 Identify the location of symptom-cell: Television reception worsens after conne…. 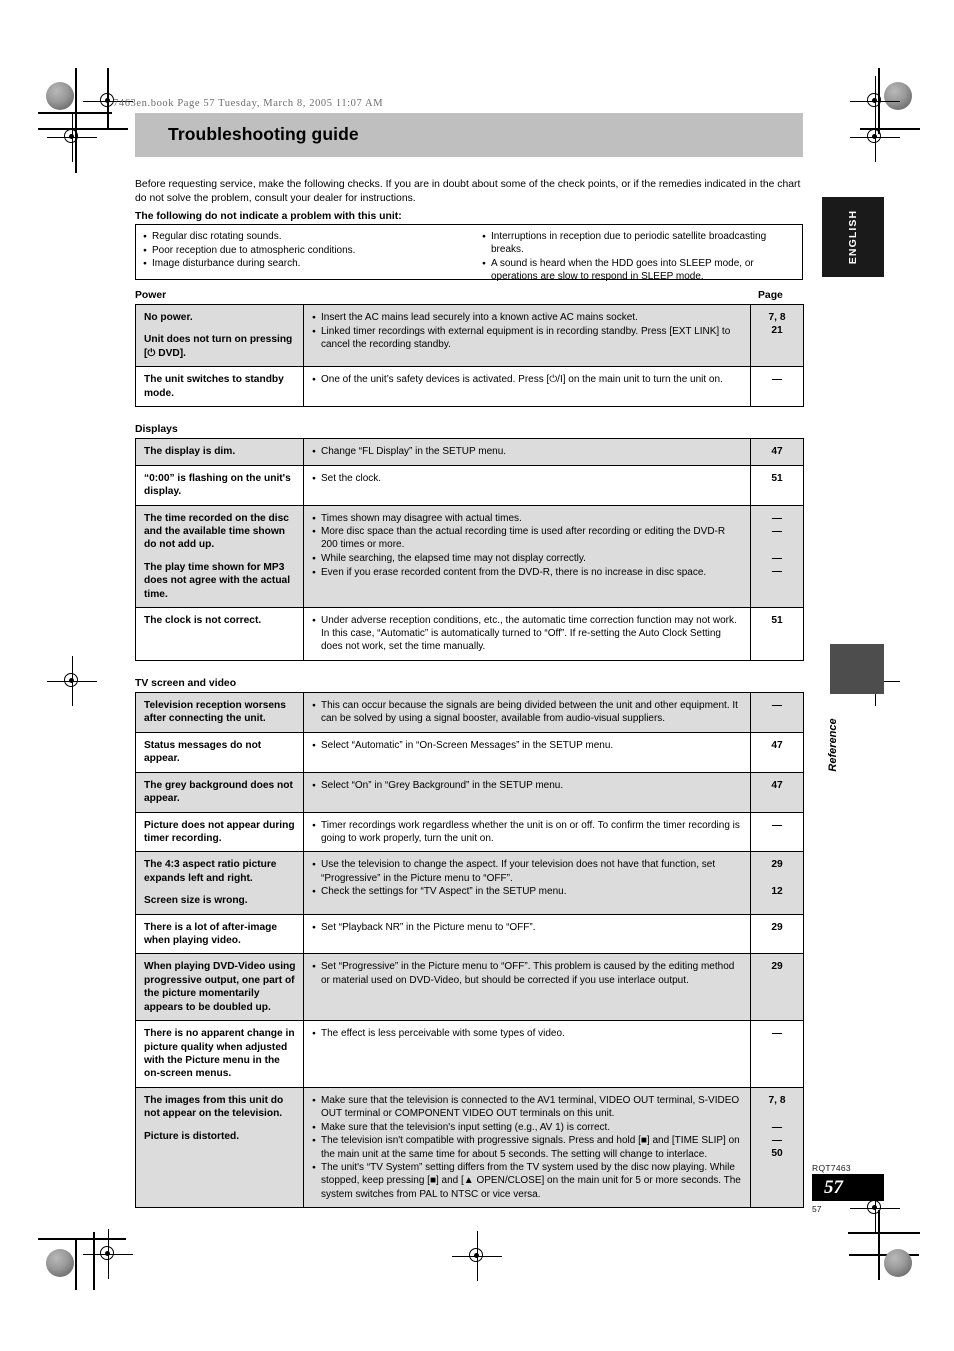
(219, 712).